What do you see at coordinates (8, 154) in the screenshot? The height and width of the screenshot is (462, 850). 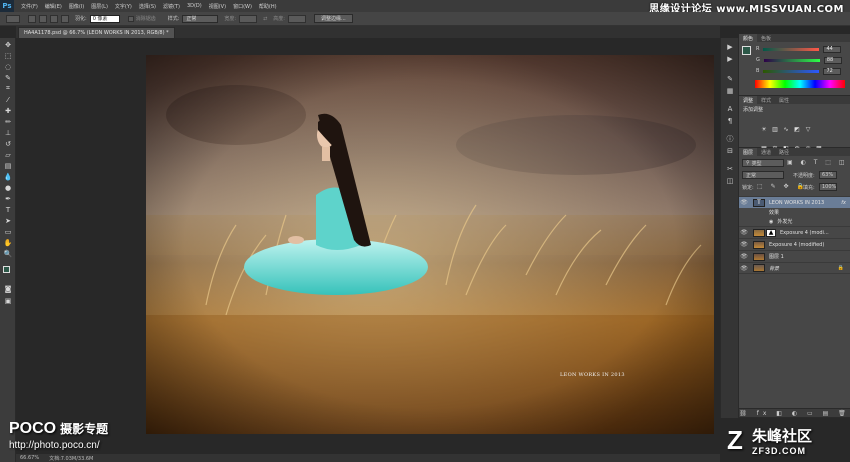 I see `eraser-tool-icon: ▱` at bounding box center [8, 154].